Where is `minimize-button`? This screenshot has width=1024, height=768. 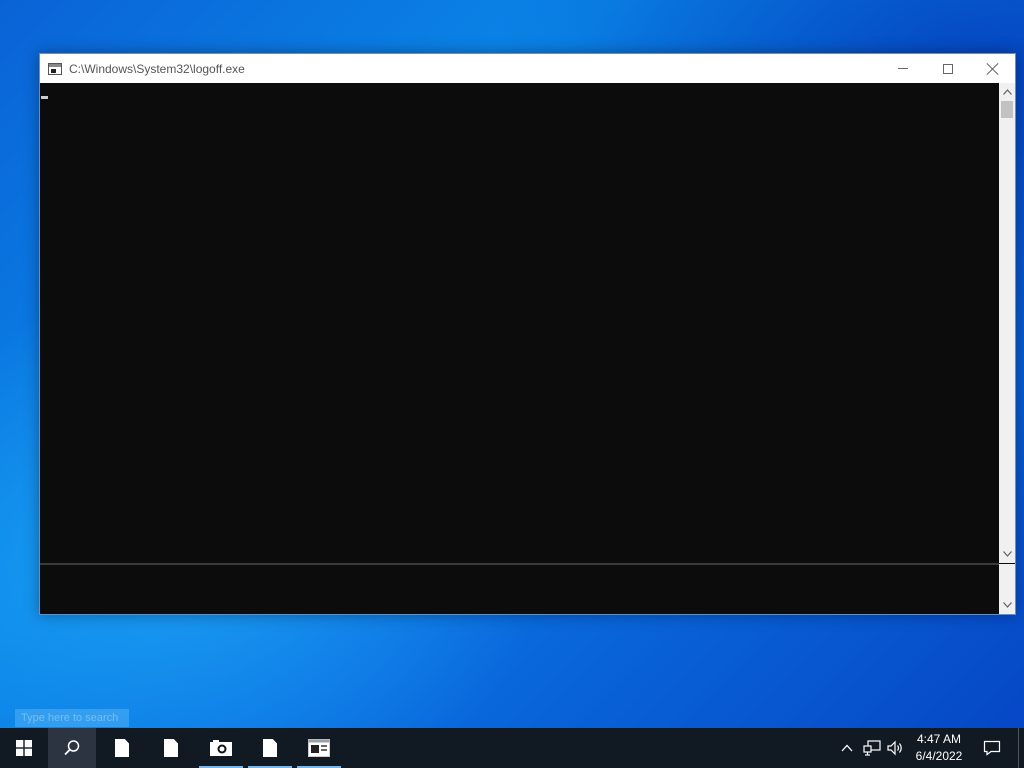
minimize-button is located at coordinates (902, 68).